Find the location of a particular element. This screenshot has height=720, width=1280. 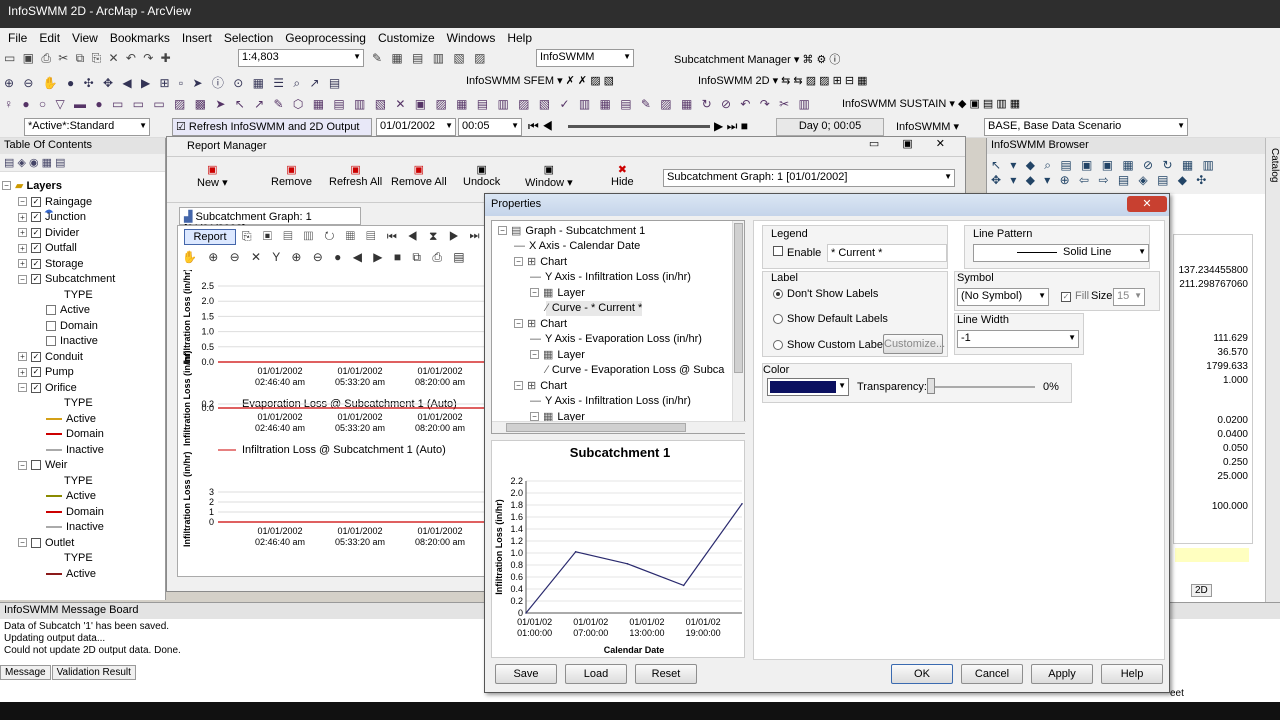

hide-button: ✖ Hide is located at coordinates (622, 175).